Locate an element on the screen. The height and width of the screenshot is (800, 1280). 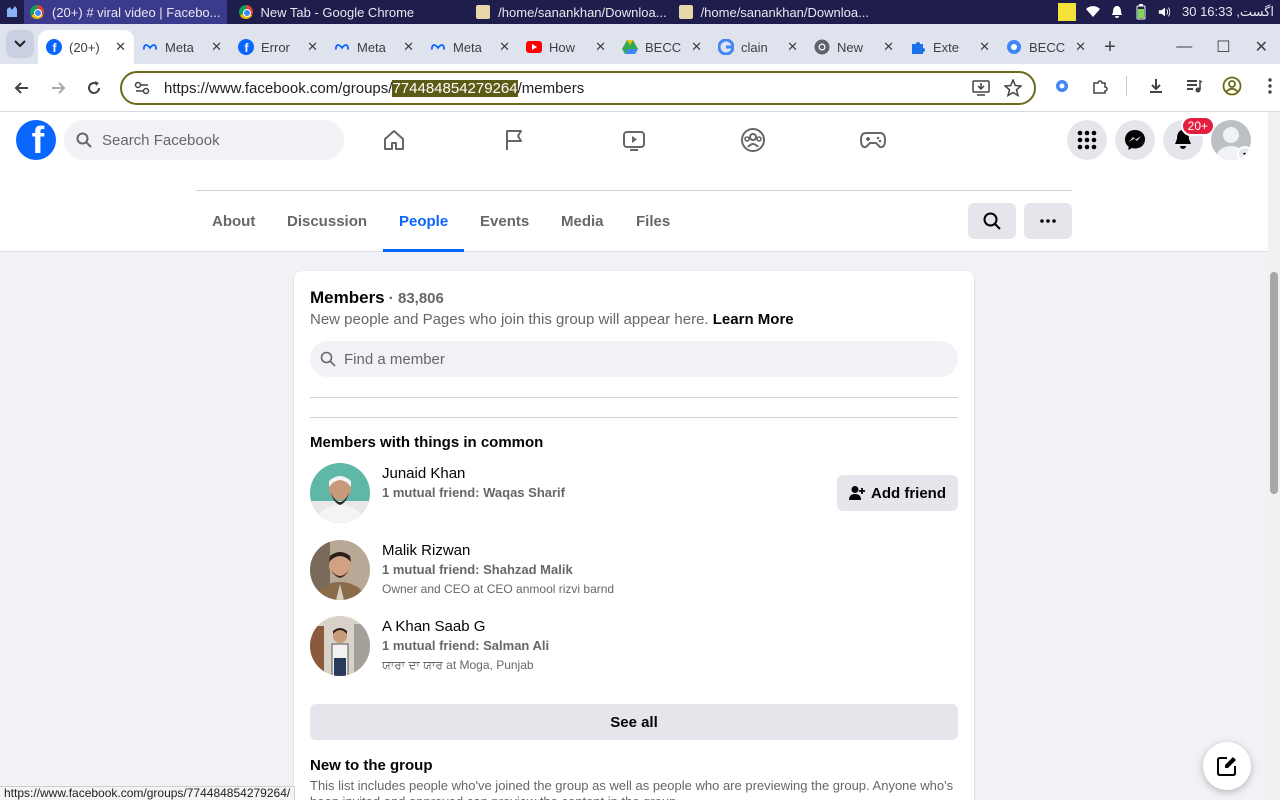
extension-globe-icon is located at coordinates (1062, 86).